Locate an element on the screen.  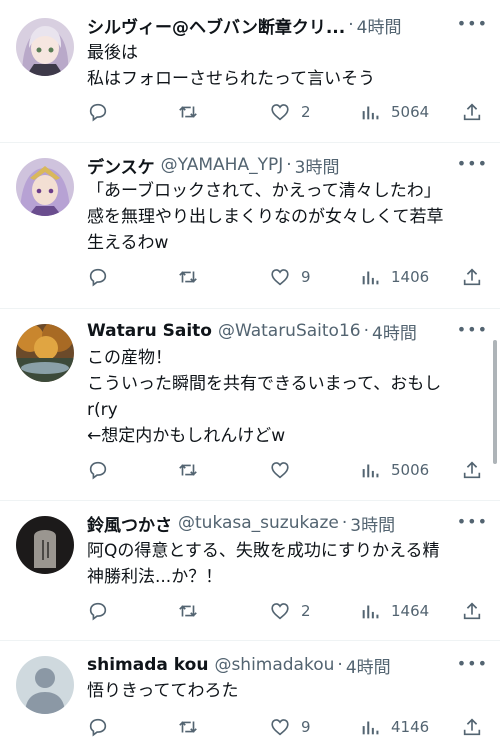
display-name: Wataru Saito is located at coordinates (149, 331).